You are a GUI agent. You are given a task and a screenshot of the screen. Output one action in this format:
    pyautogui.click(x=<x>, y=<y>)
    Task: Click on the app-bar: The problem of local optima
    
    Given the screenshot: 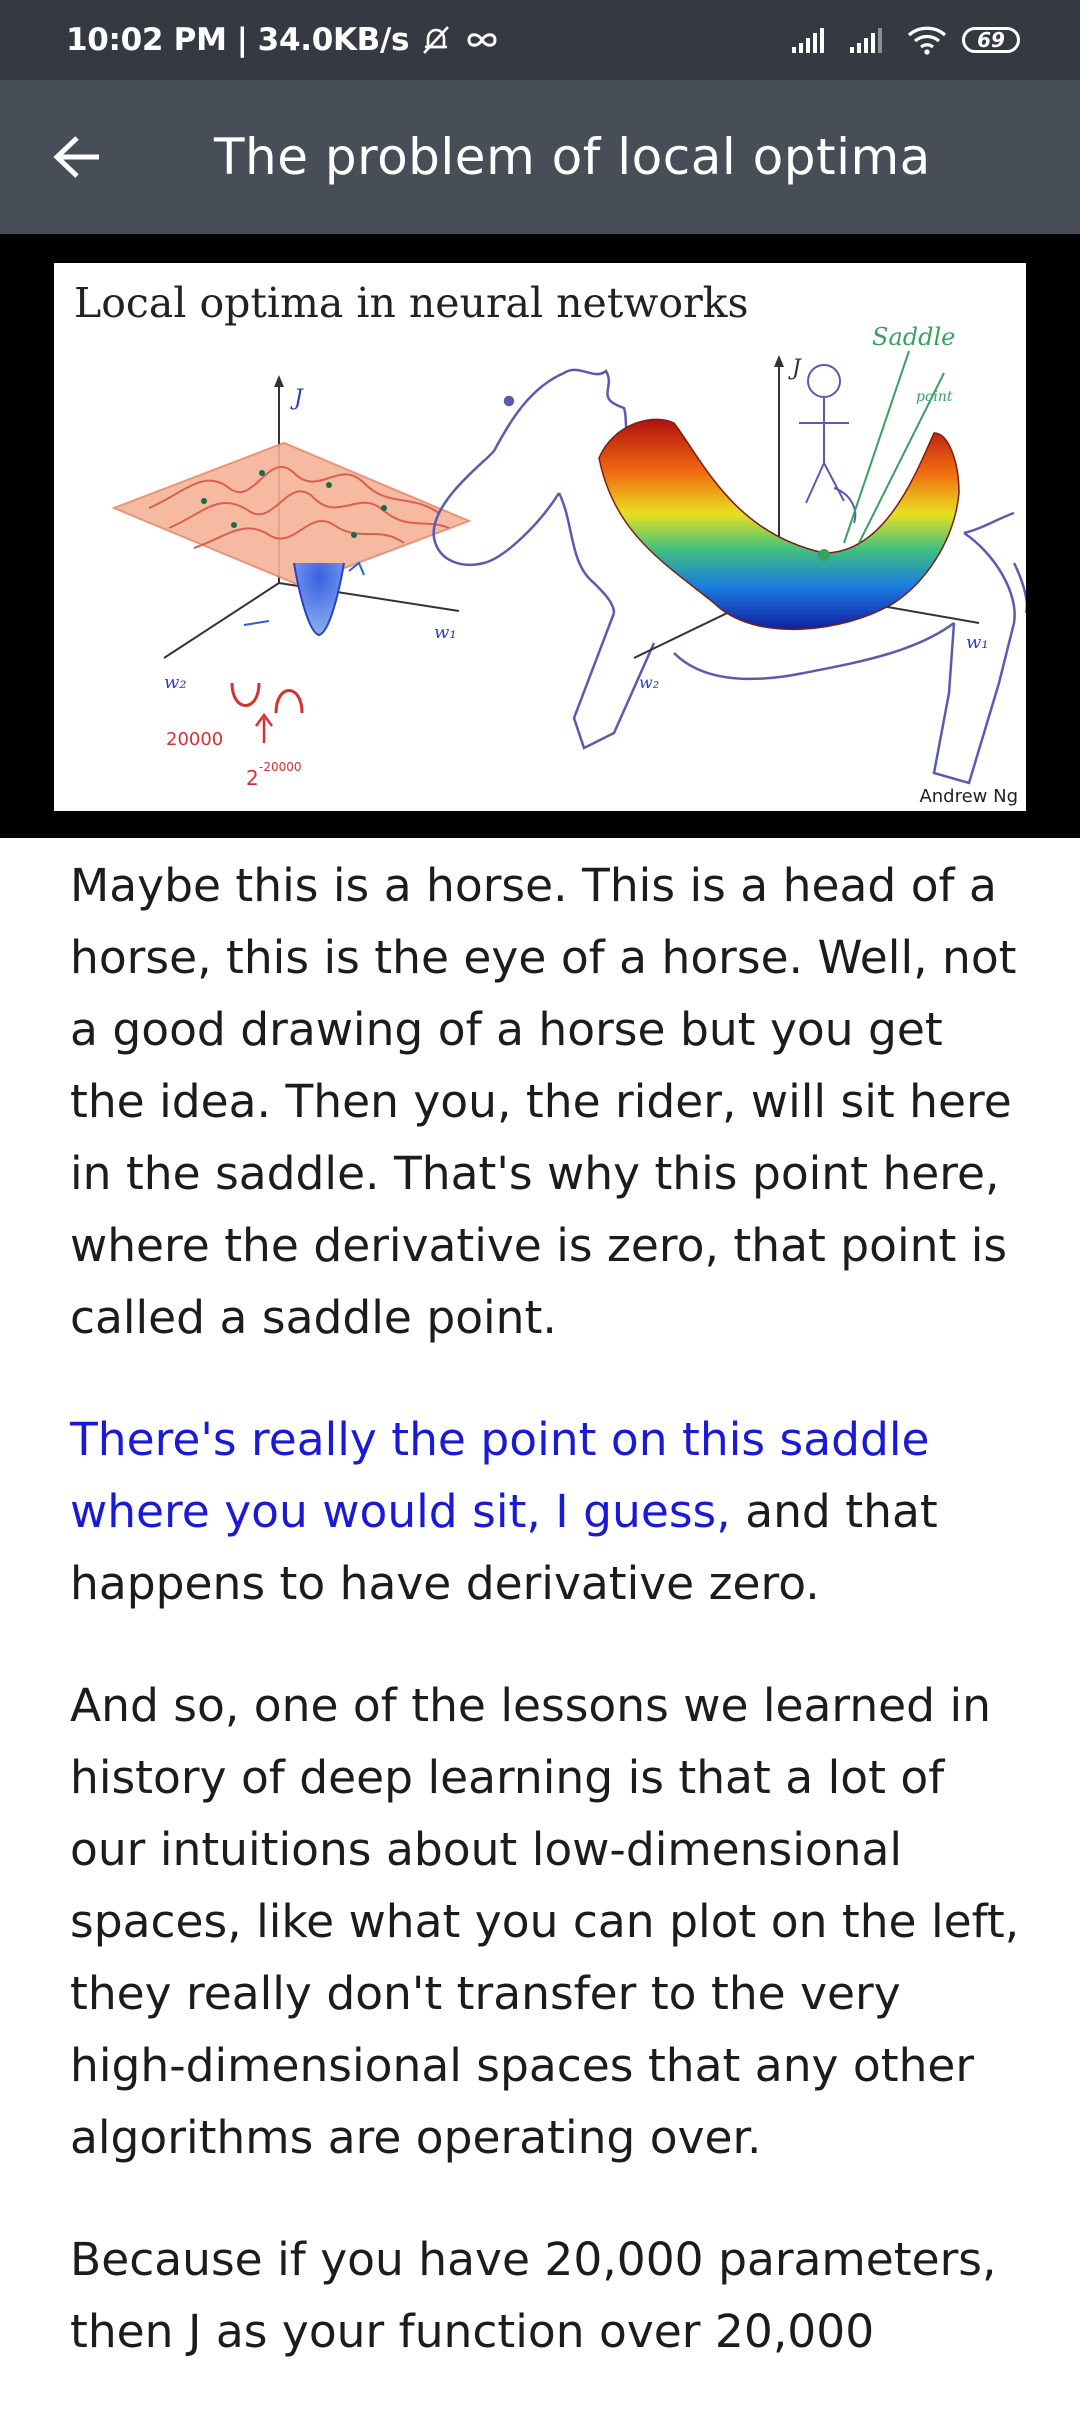 What is the action you would take?
    pyautogui.click(x=540, y=157)
    